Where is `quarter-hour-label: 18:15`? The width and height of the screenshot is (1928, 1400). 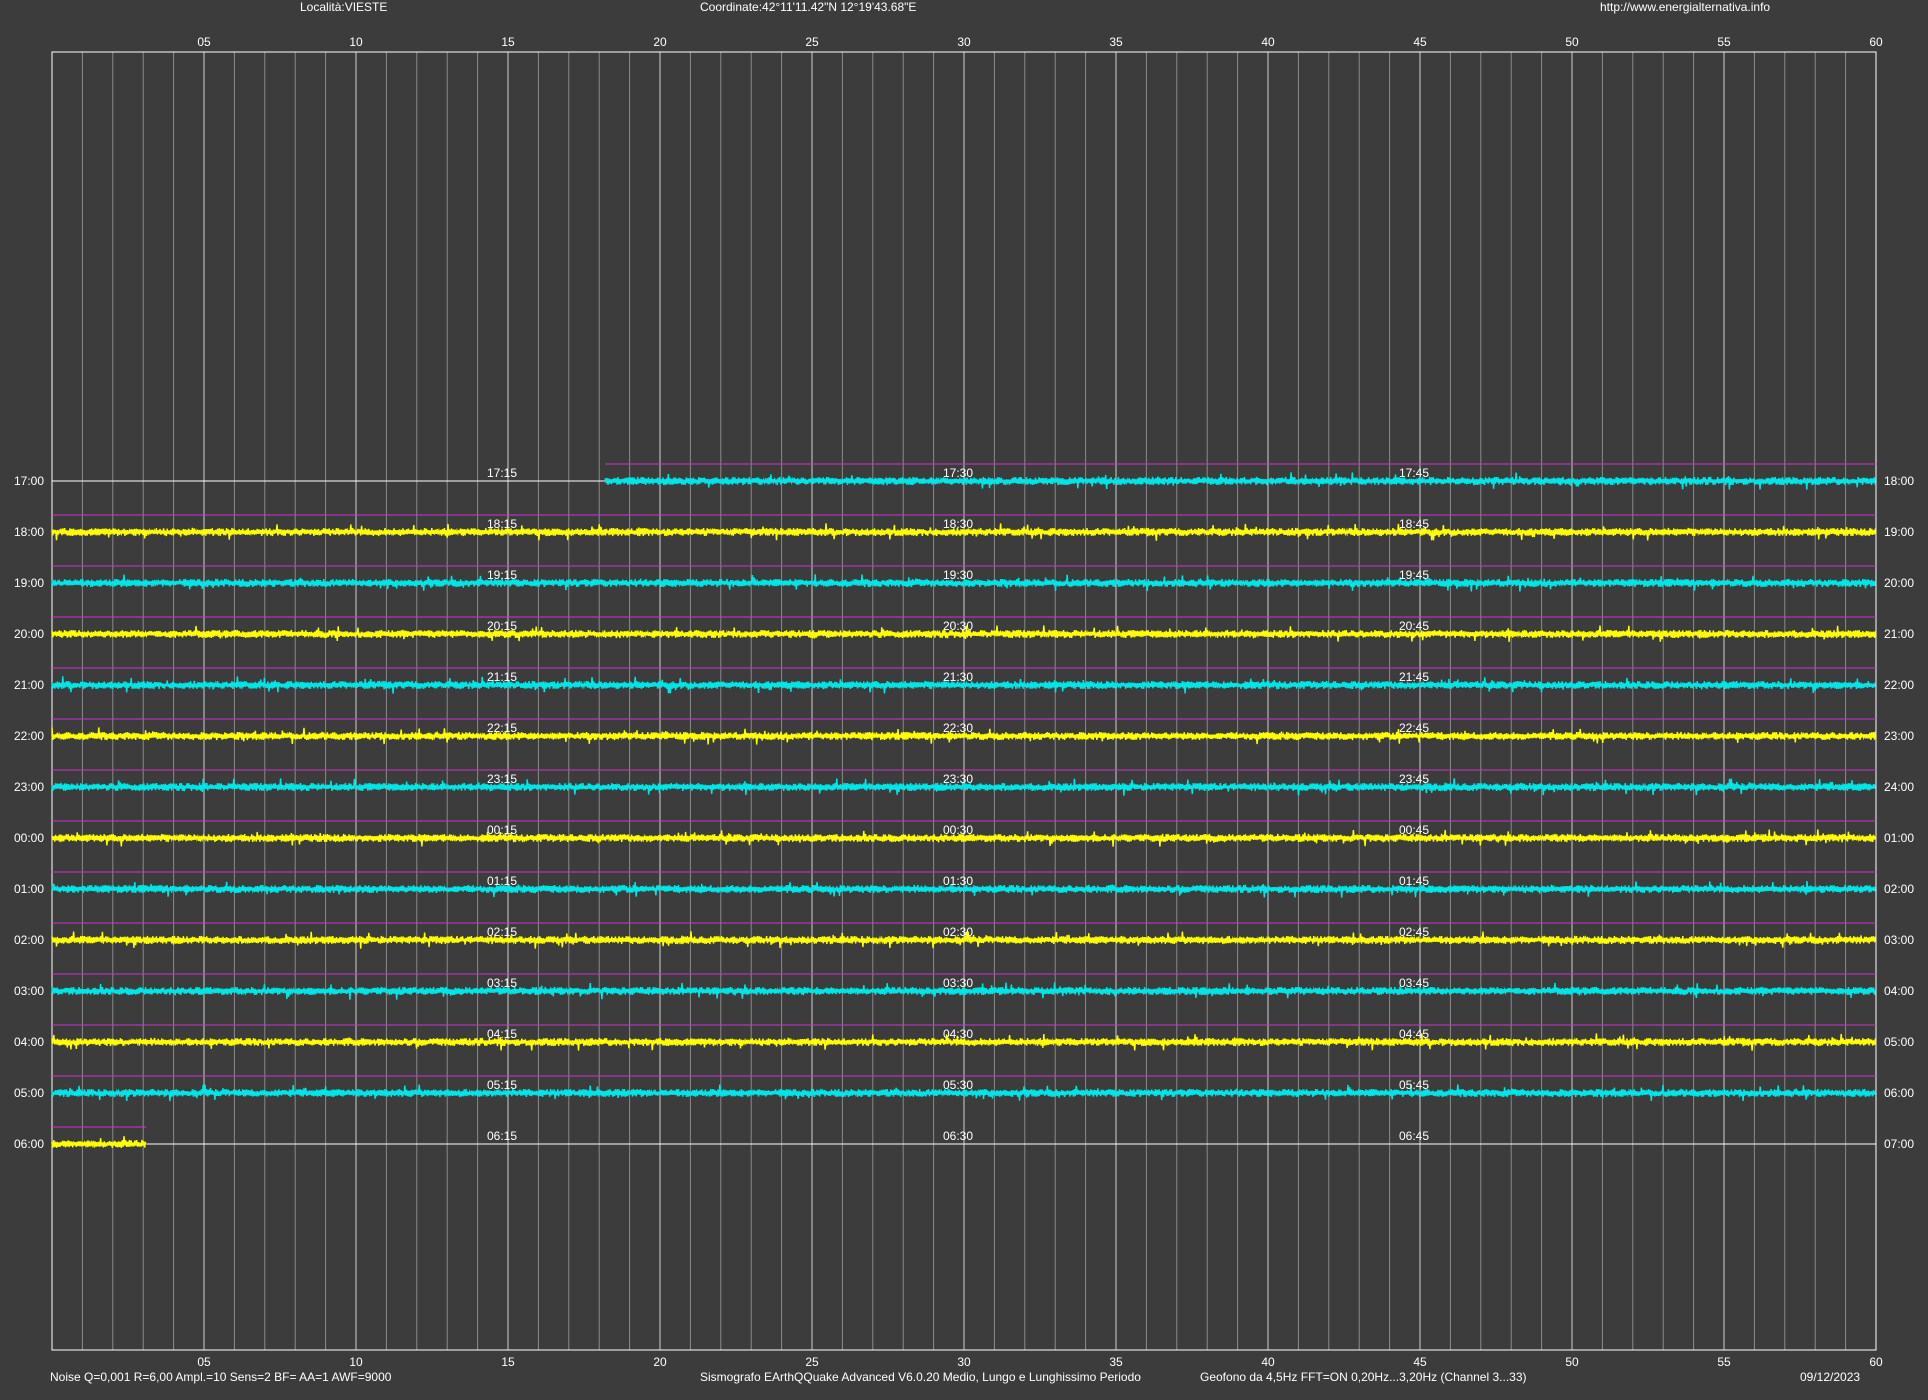
quarter-hour-label: 18:15 is located at coordinates (502, 524).